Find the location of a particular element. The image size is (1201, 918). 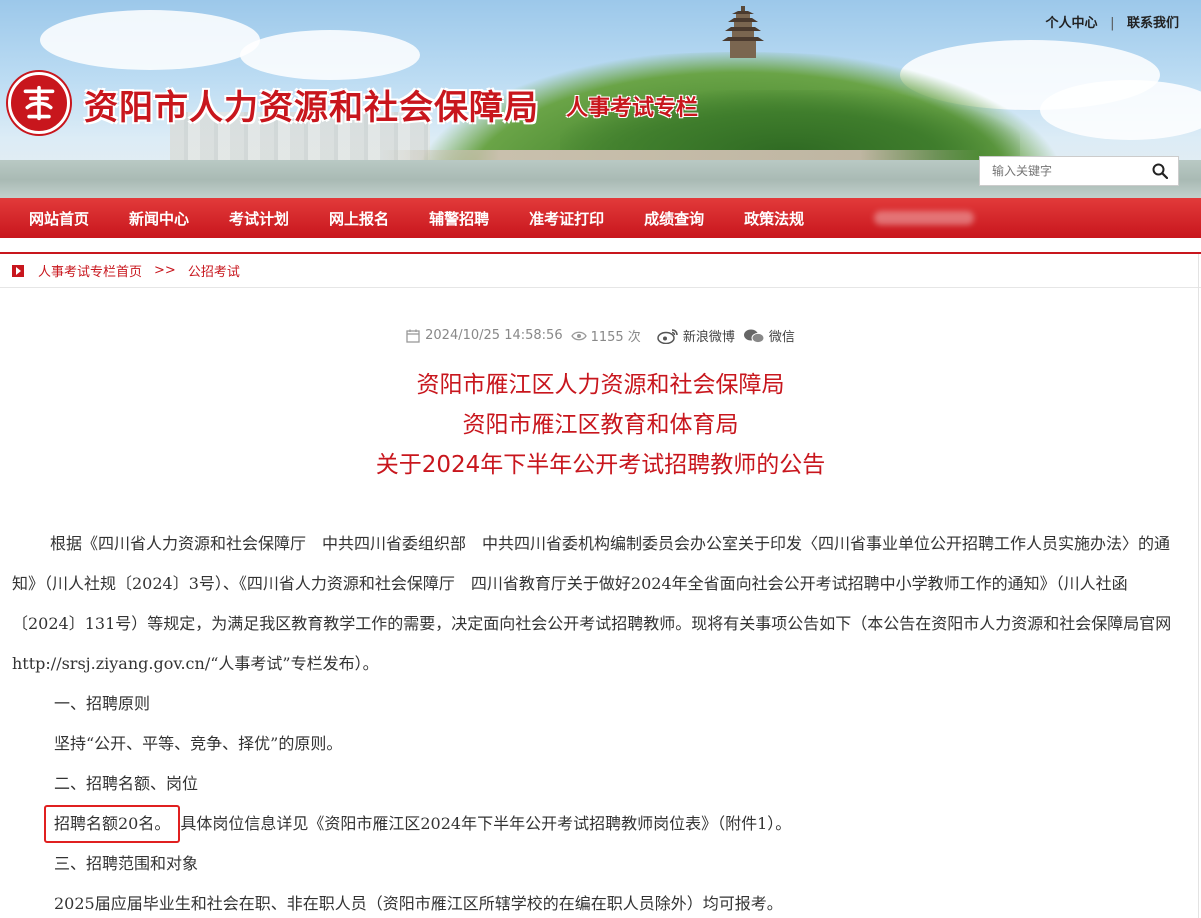

wechat-icon is located at coordinates (754, 336).